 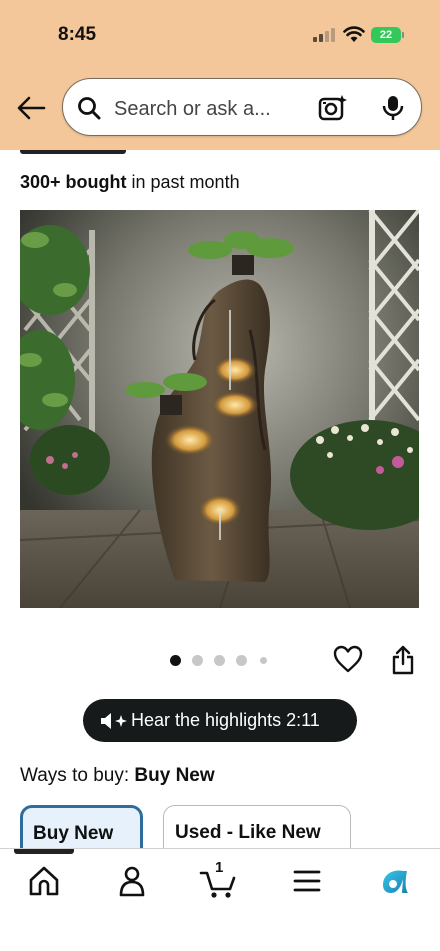 What do you see at coordinates (73, 833) in the screenshot?
I see `buy-new-label: Buy New` at bounding box center [73, 833].